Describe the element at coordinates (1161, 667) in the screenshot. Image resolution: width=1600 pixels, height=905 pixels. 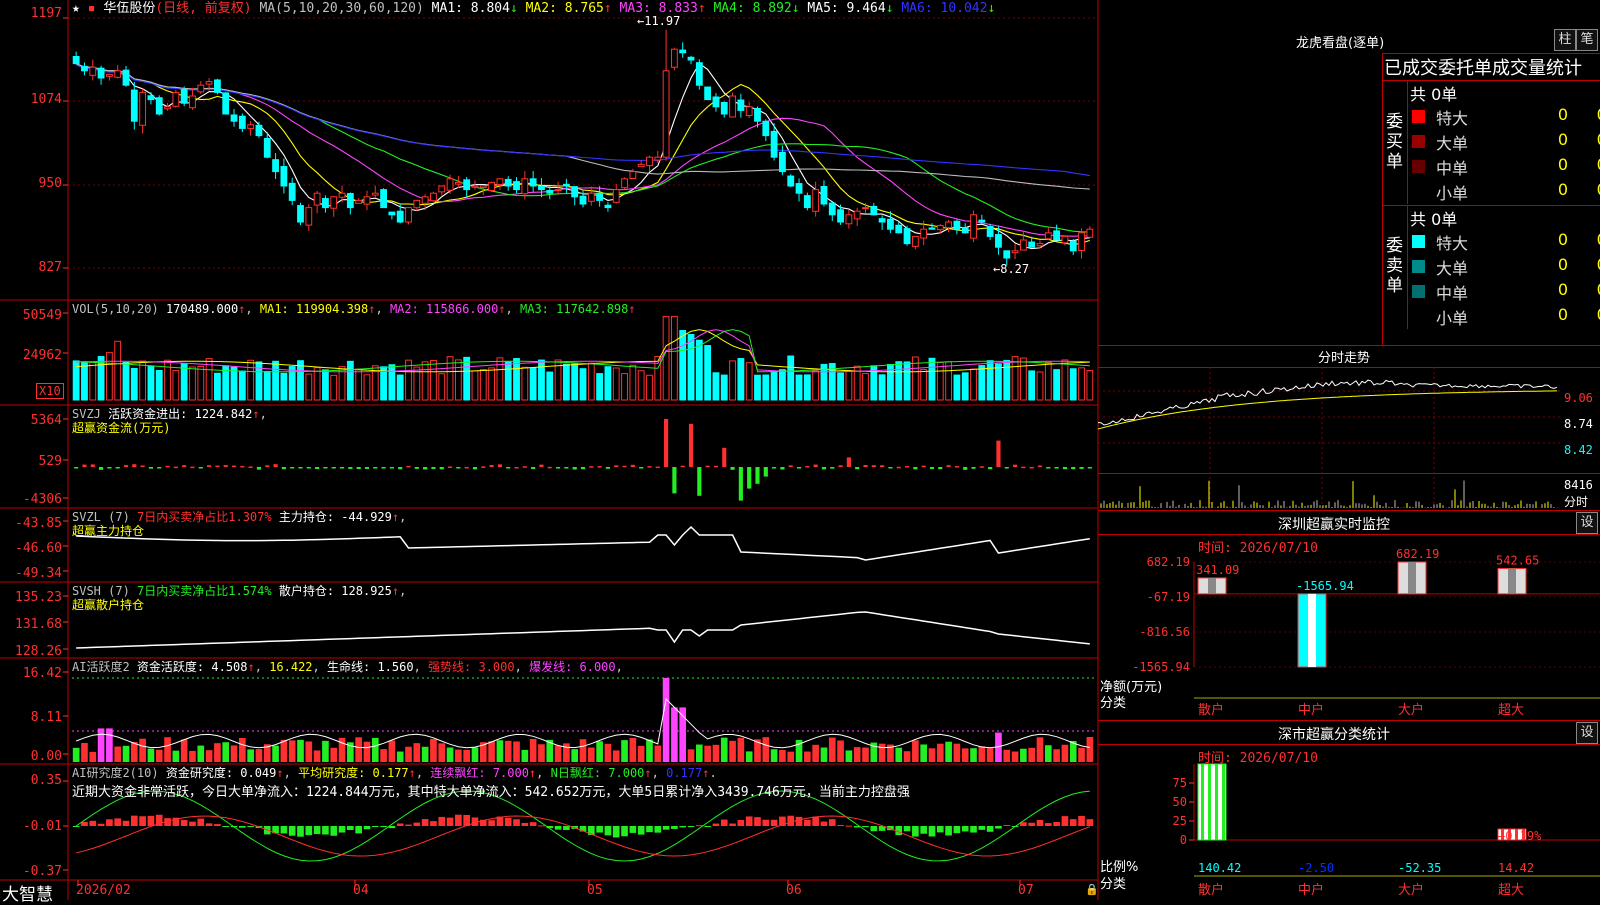
I see `sz-tick-label: -1565.94` at that location.